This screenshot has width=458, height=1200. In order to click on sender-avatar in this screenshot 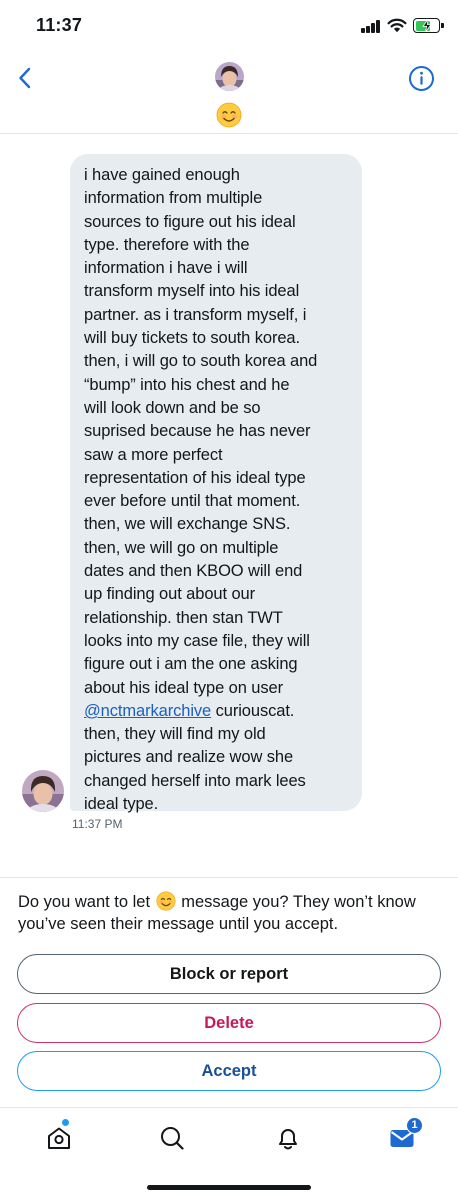, I will do `click(43, 791)`.